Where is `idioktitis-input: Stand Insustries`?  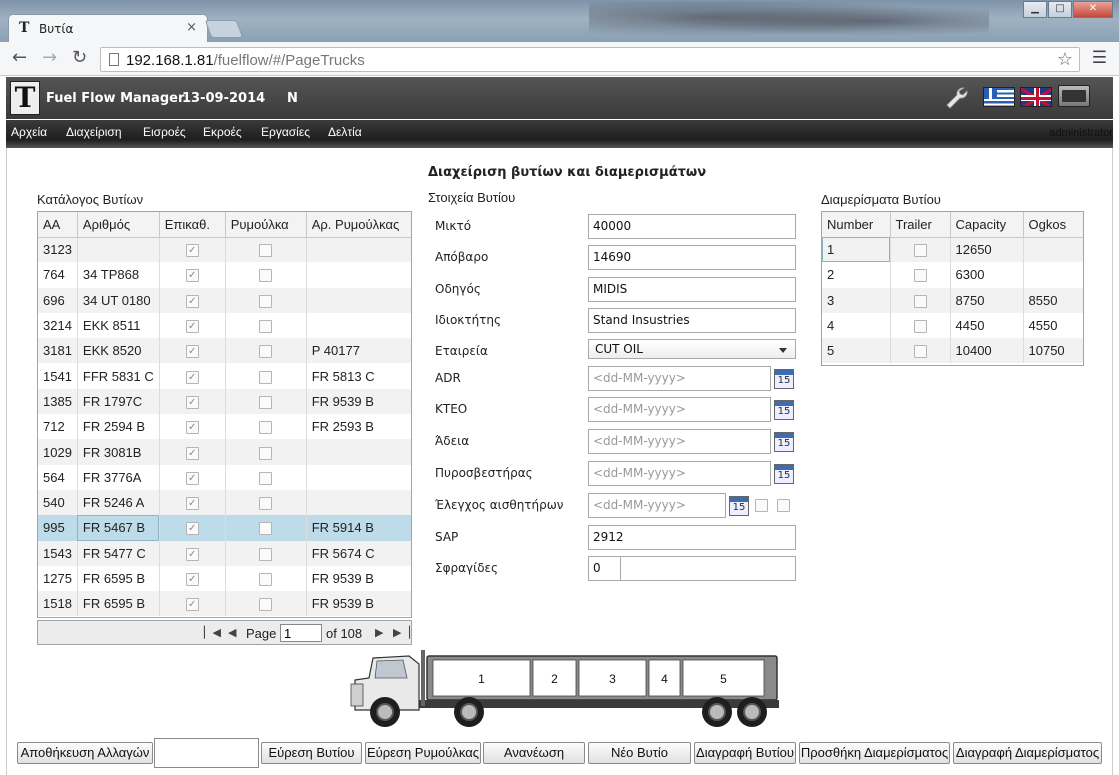
idioktitis-input: Stand Insustries is located at coordinates (692, 320).